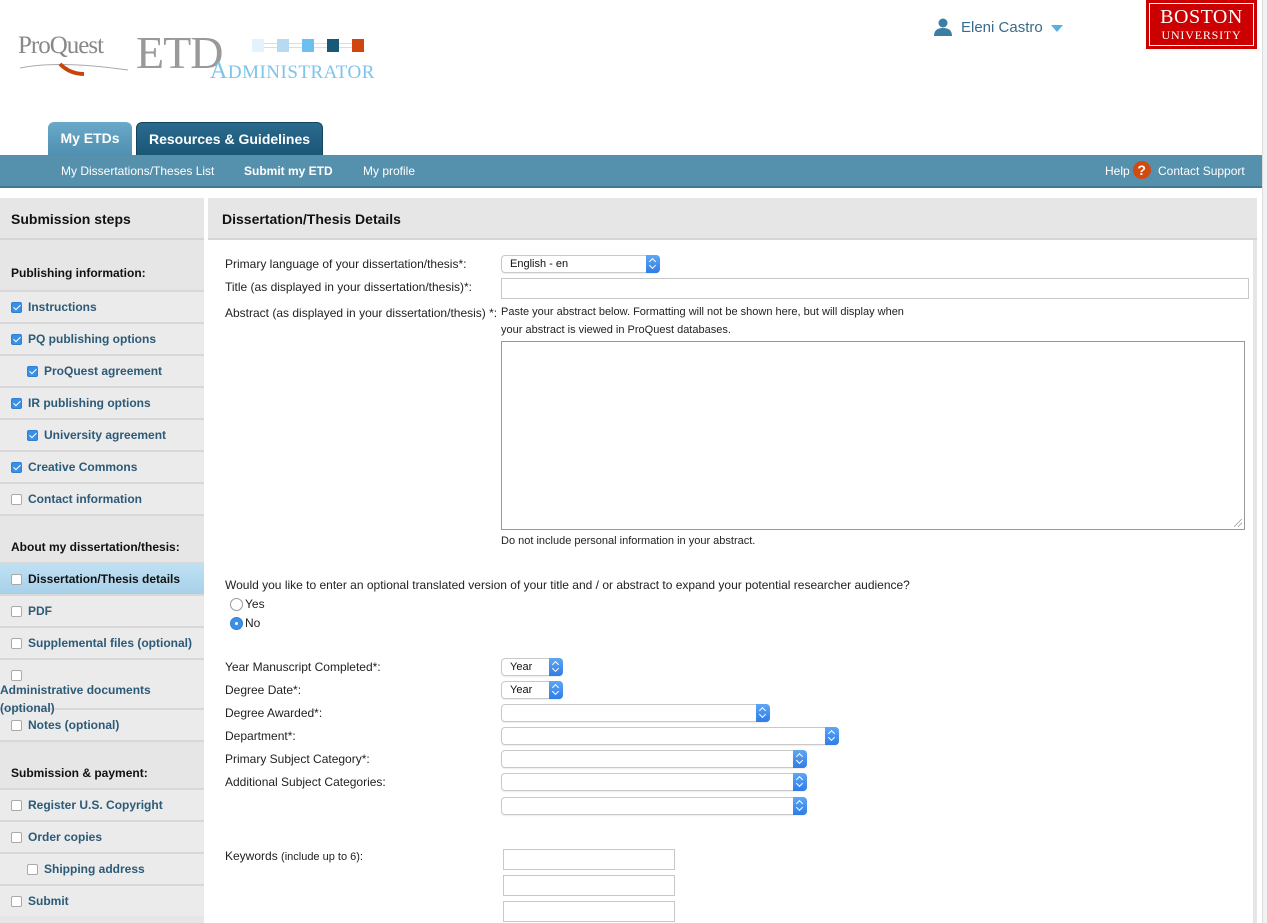  I want to click on step-order-copies: Order copies, so click(102, 836).